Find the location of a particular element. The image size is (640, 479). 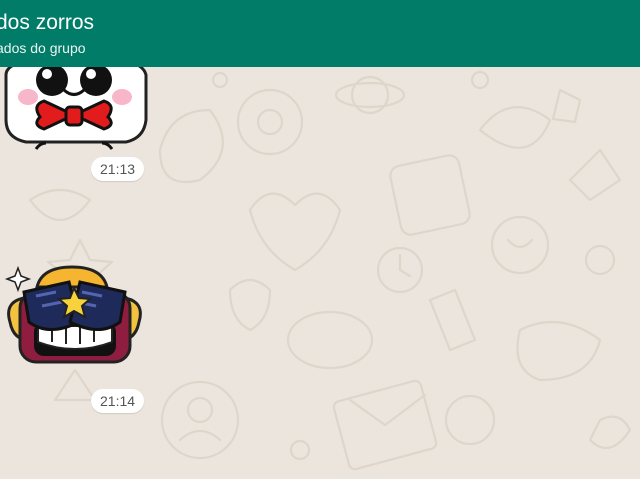

sticker-ghost is located at coordinates (75, 107).